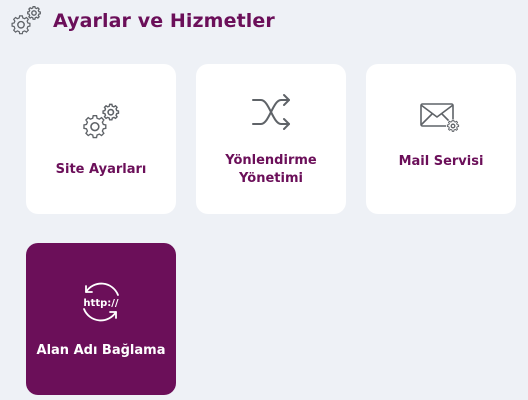 The height and width of the screenshot is (400, 528). I want to click on http-link-icon: http://, so click(101, 302).